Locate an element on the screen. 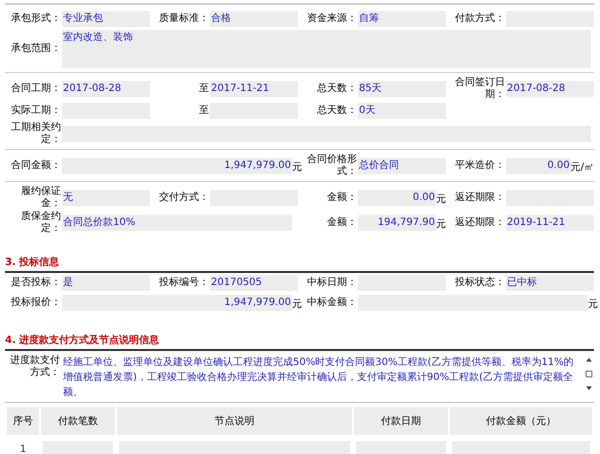 The height and width of the screenshot is (454, 600). field-label: 投标编号： is located at coordinates (184, 283).